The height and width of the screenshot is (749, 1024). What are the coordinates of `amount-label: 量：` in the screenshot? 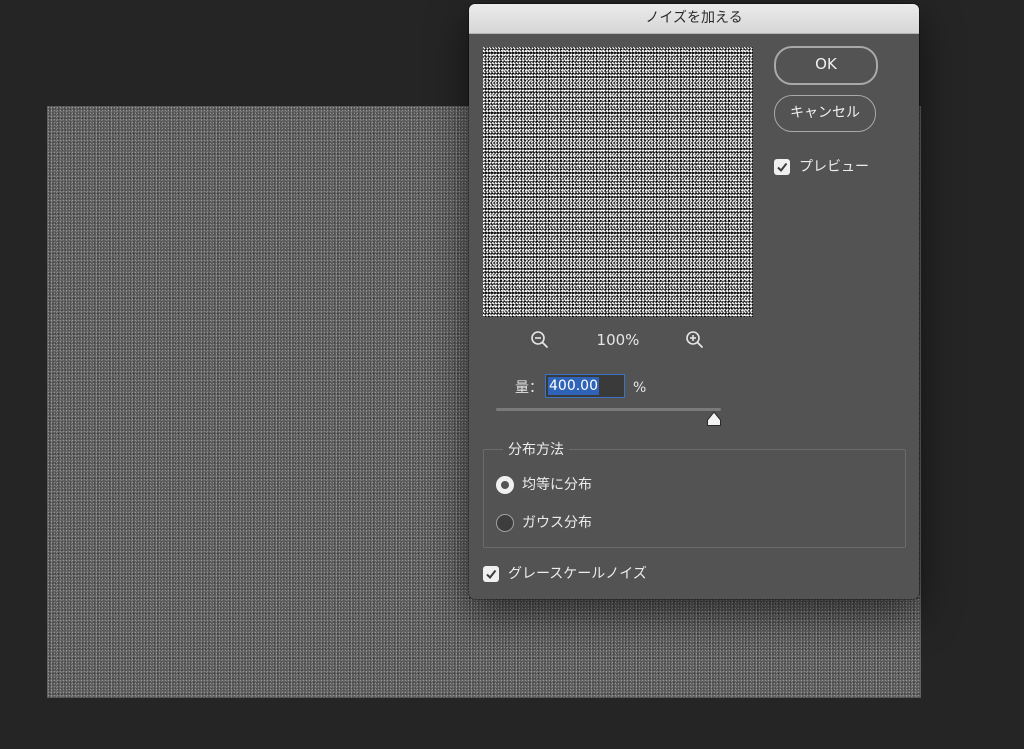 It's located at (529, 388).